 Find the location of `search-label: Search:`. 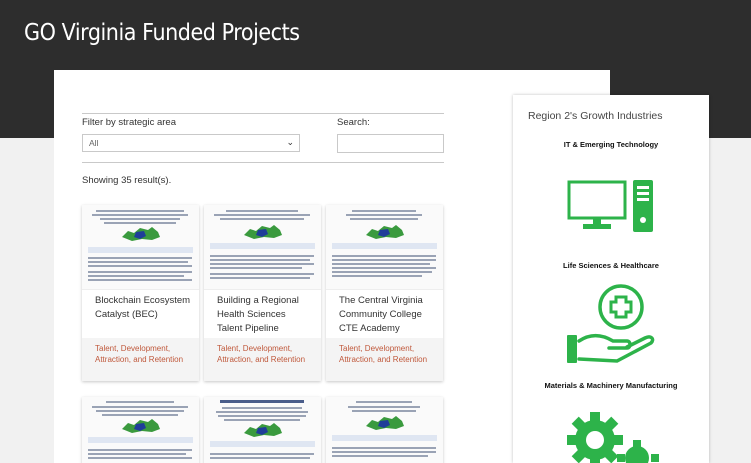

search-label: Search: is located at coordinates (353, 122).